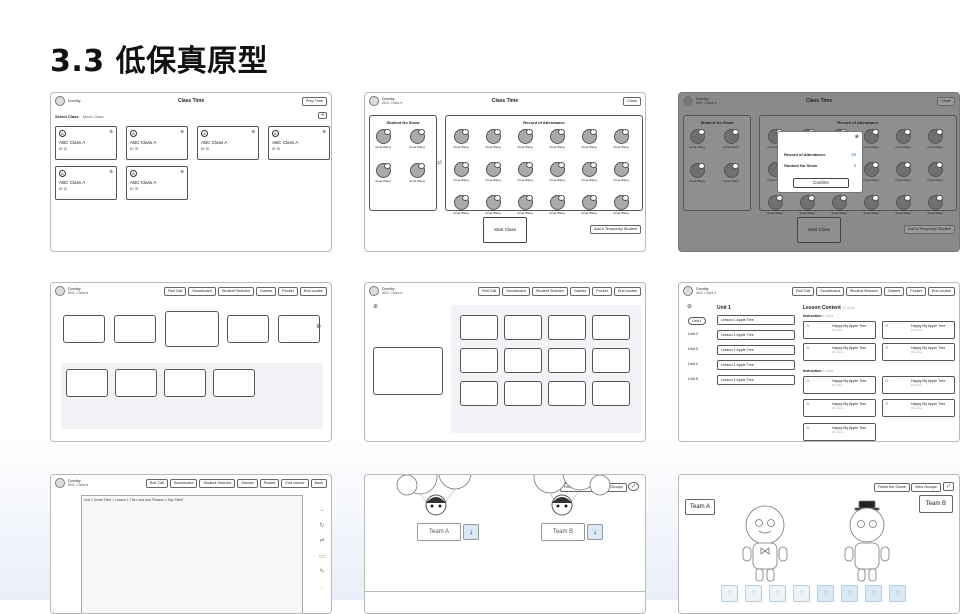 The height and width of the screenshot is (614, 960). I want to click on next-arrow-icon: ⊕, so click(318, 326).